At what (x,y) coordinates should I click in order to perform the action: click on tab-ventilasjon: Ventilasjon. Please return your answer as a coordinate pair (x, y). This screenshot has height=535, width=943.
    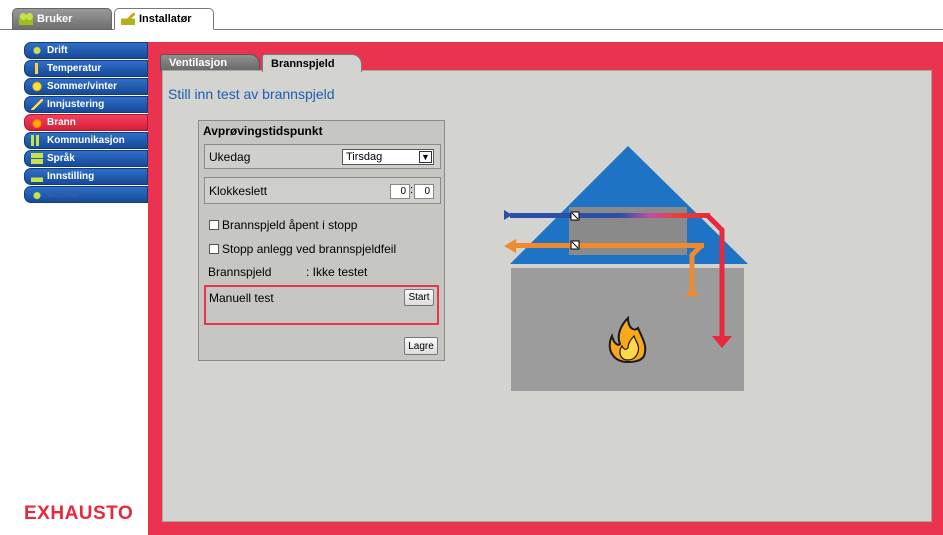
    Looking at the image, I should click on (210, 62).